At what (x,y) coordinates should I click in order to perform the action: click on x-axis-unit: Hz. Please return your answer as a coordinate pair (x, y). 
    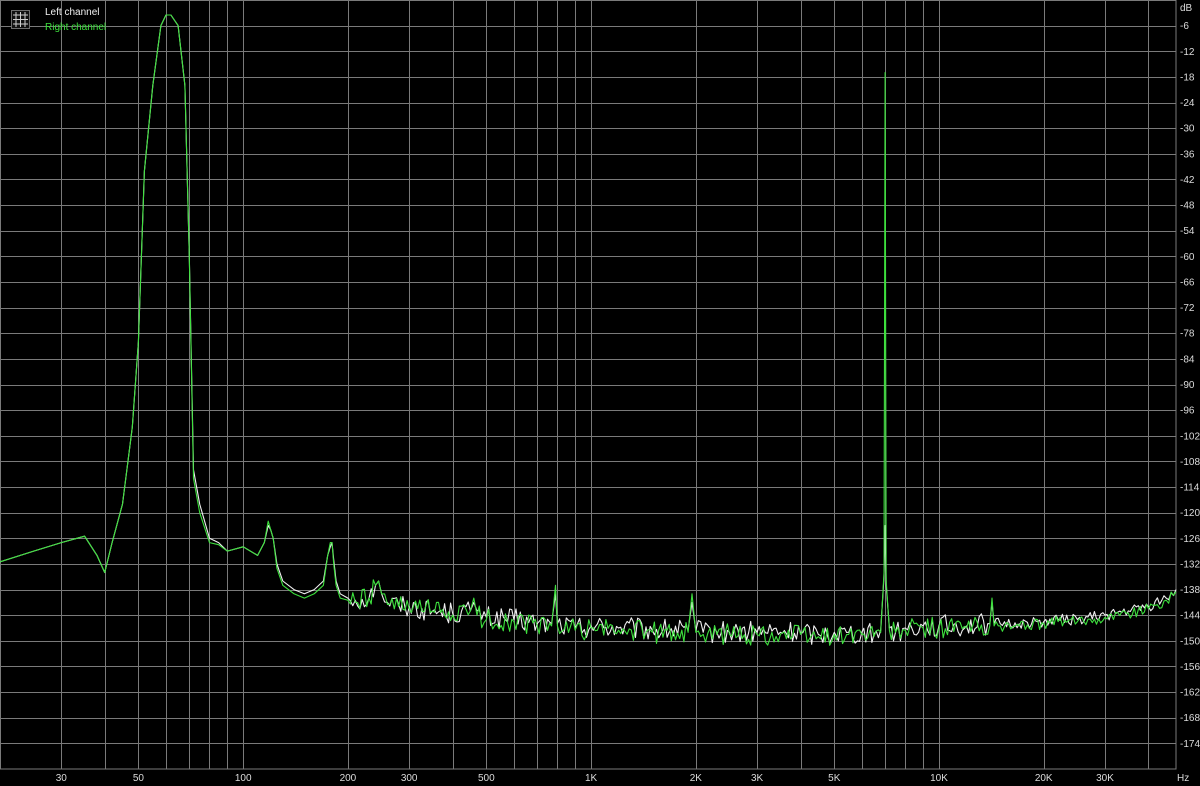
    Looking at the image, I should click on (1183, 778).